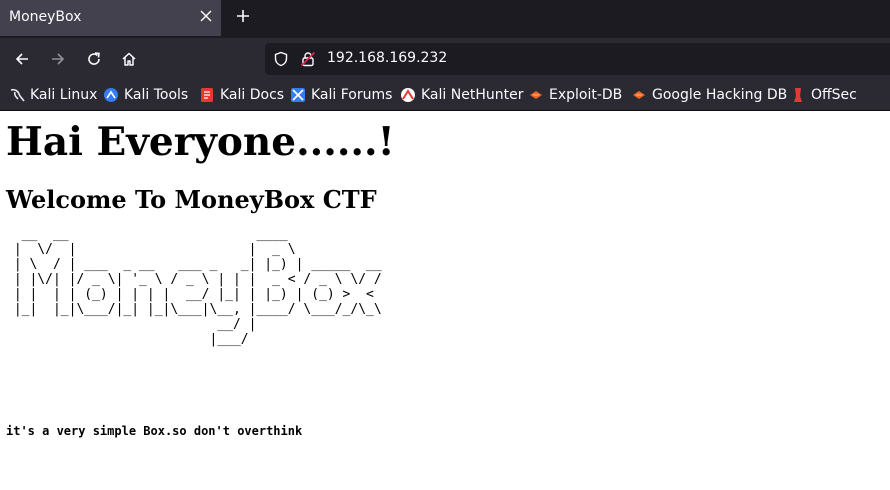 This screenshot has height=490, width=890. What do you see at coordinates (472, 95) in the screenshot?
I see `bookmark-label: Kali NetHunter` at bounding box center [472, 95].